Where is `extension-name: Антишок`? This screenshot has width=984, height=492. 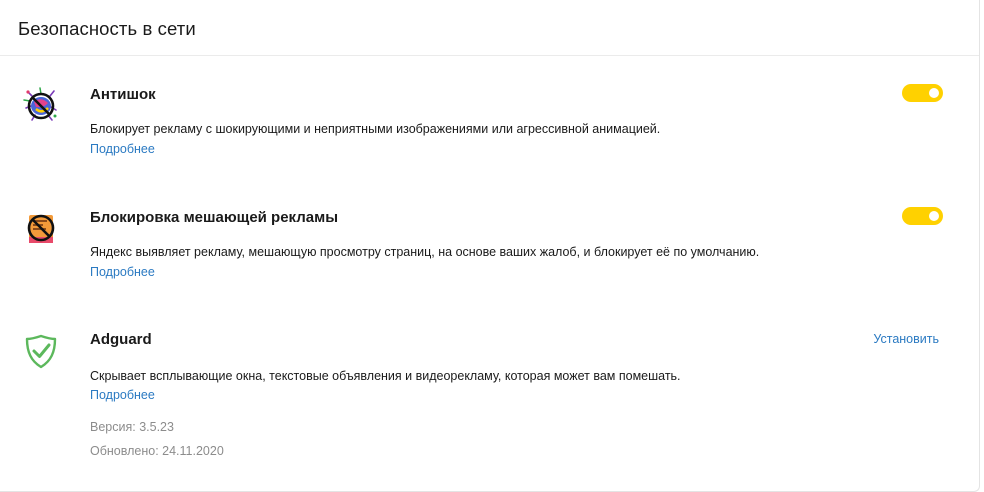 extension-name: Антишок is located at coordinates (123, 94).